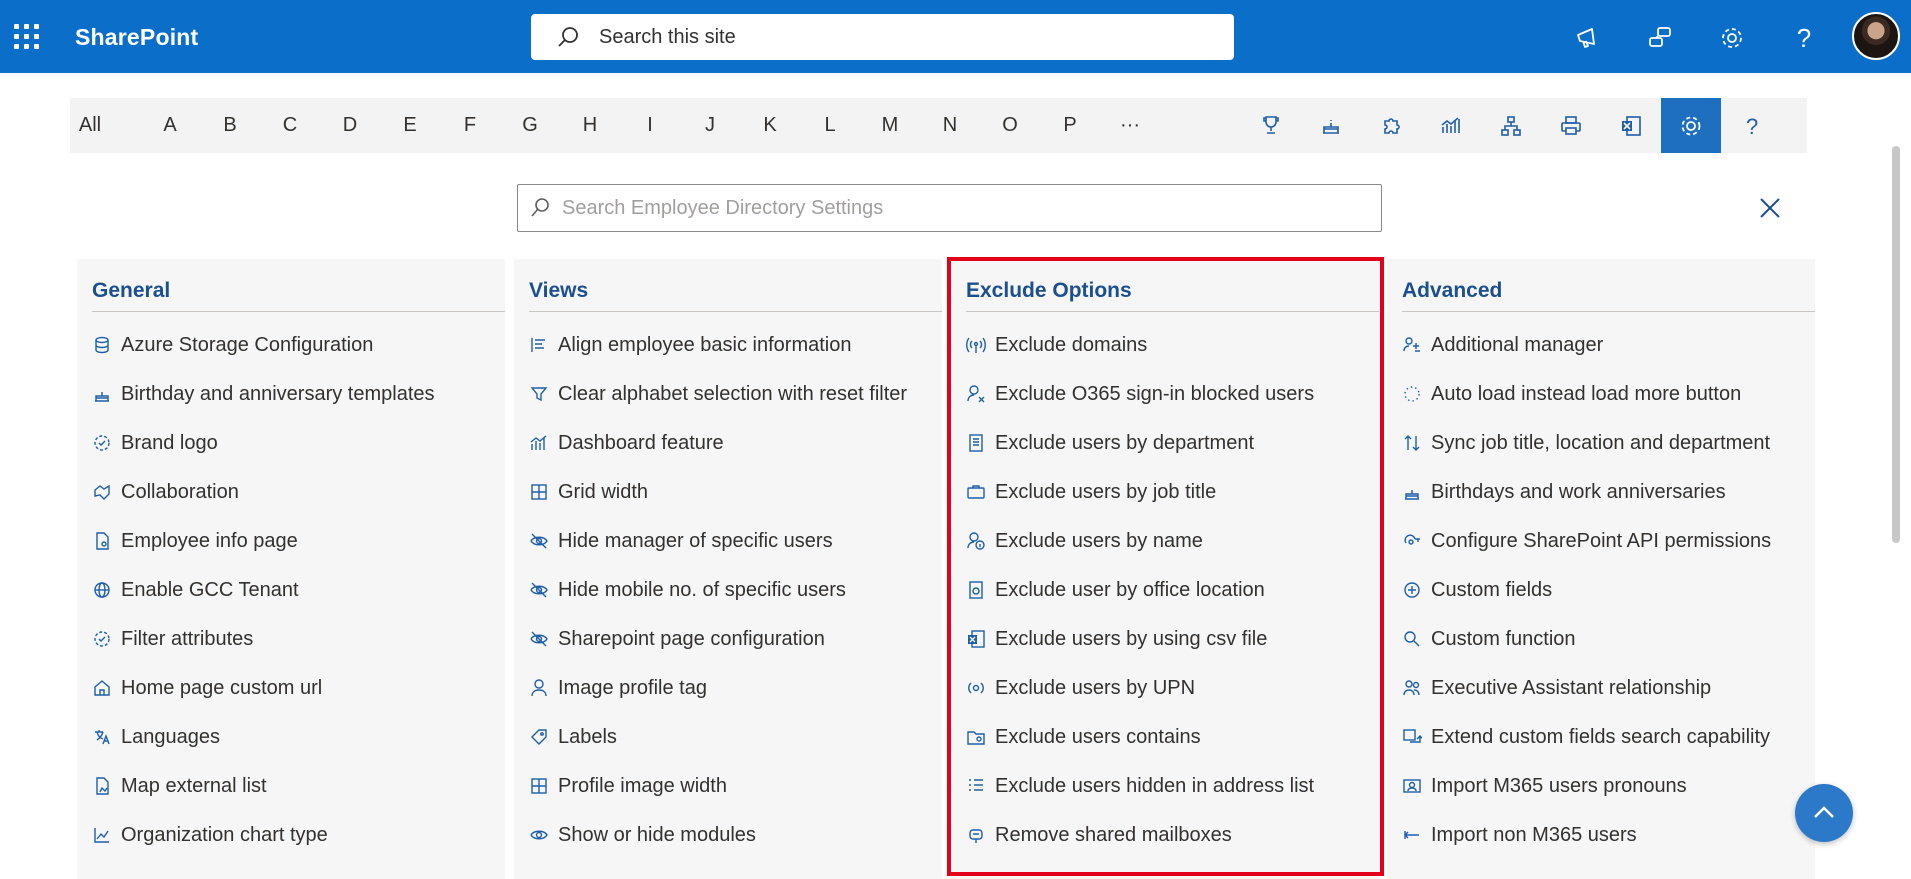 The width and height of the screenshot is (1911, 879). What do you see at coordinates (102, 835) in the screenshot?
I see `chart-area-icon` at bounding box center [102, 835].